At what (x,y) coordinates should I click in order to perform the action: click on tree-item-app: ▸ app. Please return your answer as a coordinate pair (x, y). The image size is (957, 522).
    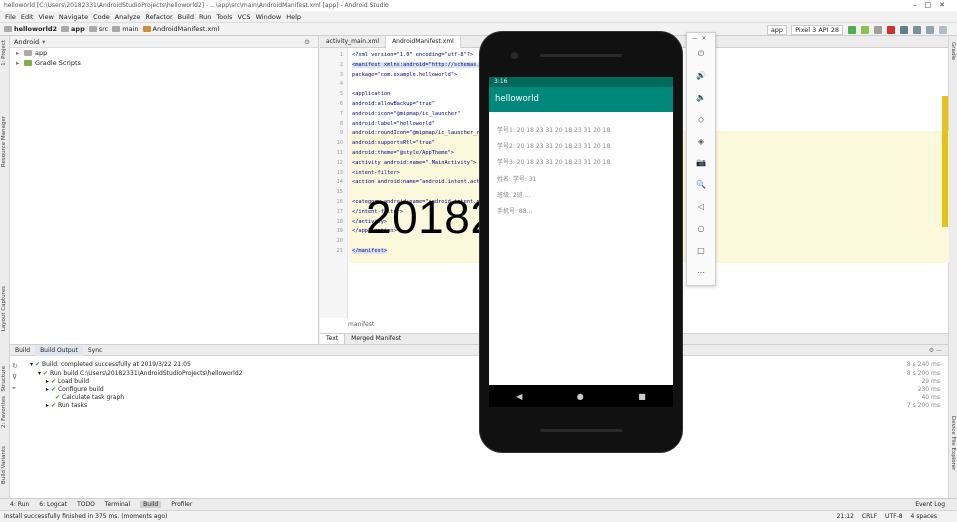
    Looking at the image, I should click on (164, 53).